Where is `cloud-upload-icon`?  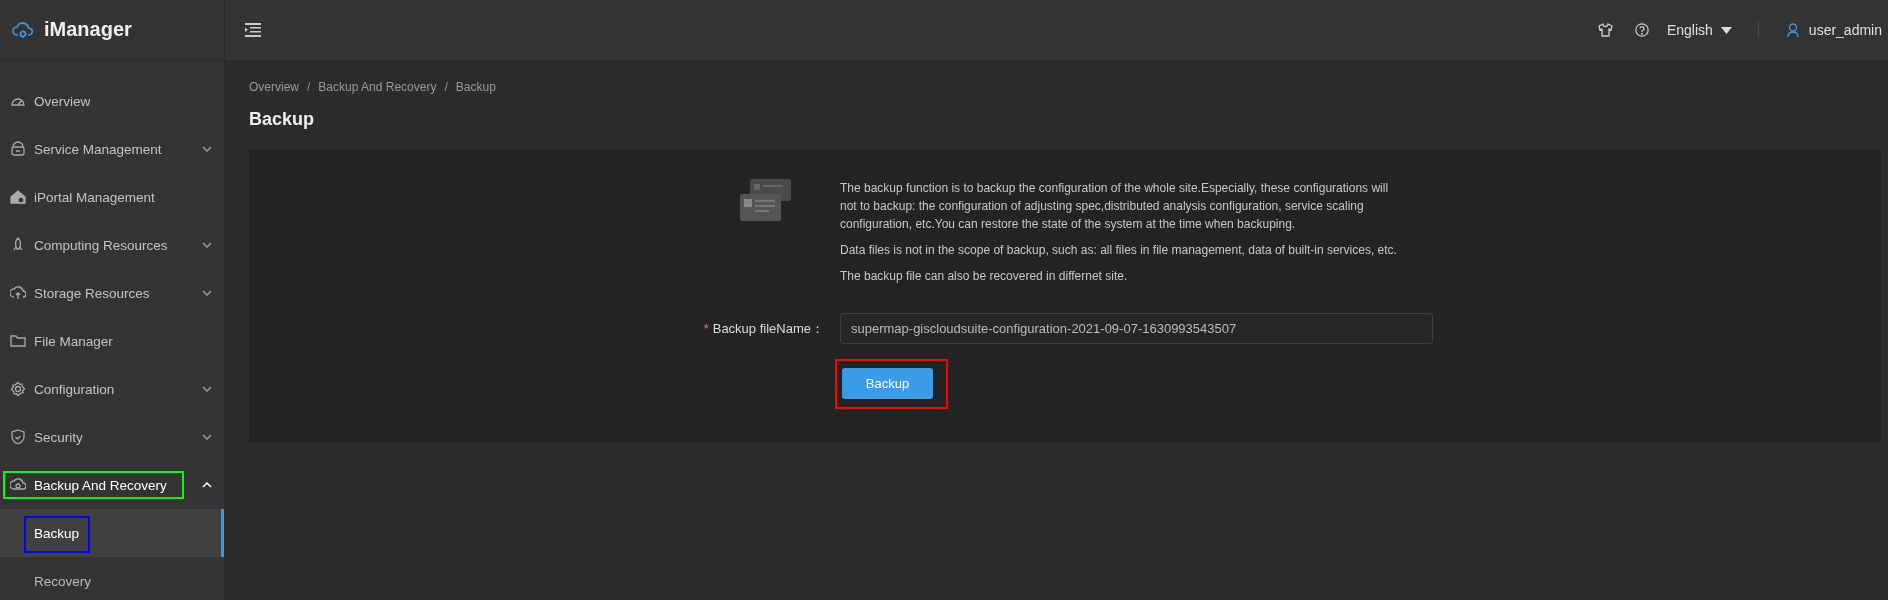 cloud-upload-icon is located at coordinates (18, 293).